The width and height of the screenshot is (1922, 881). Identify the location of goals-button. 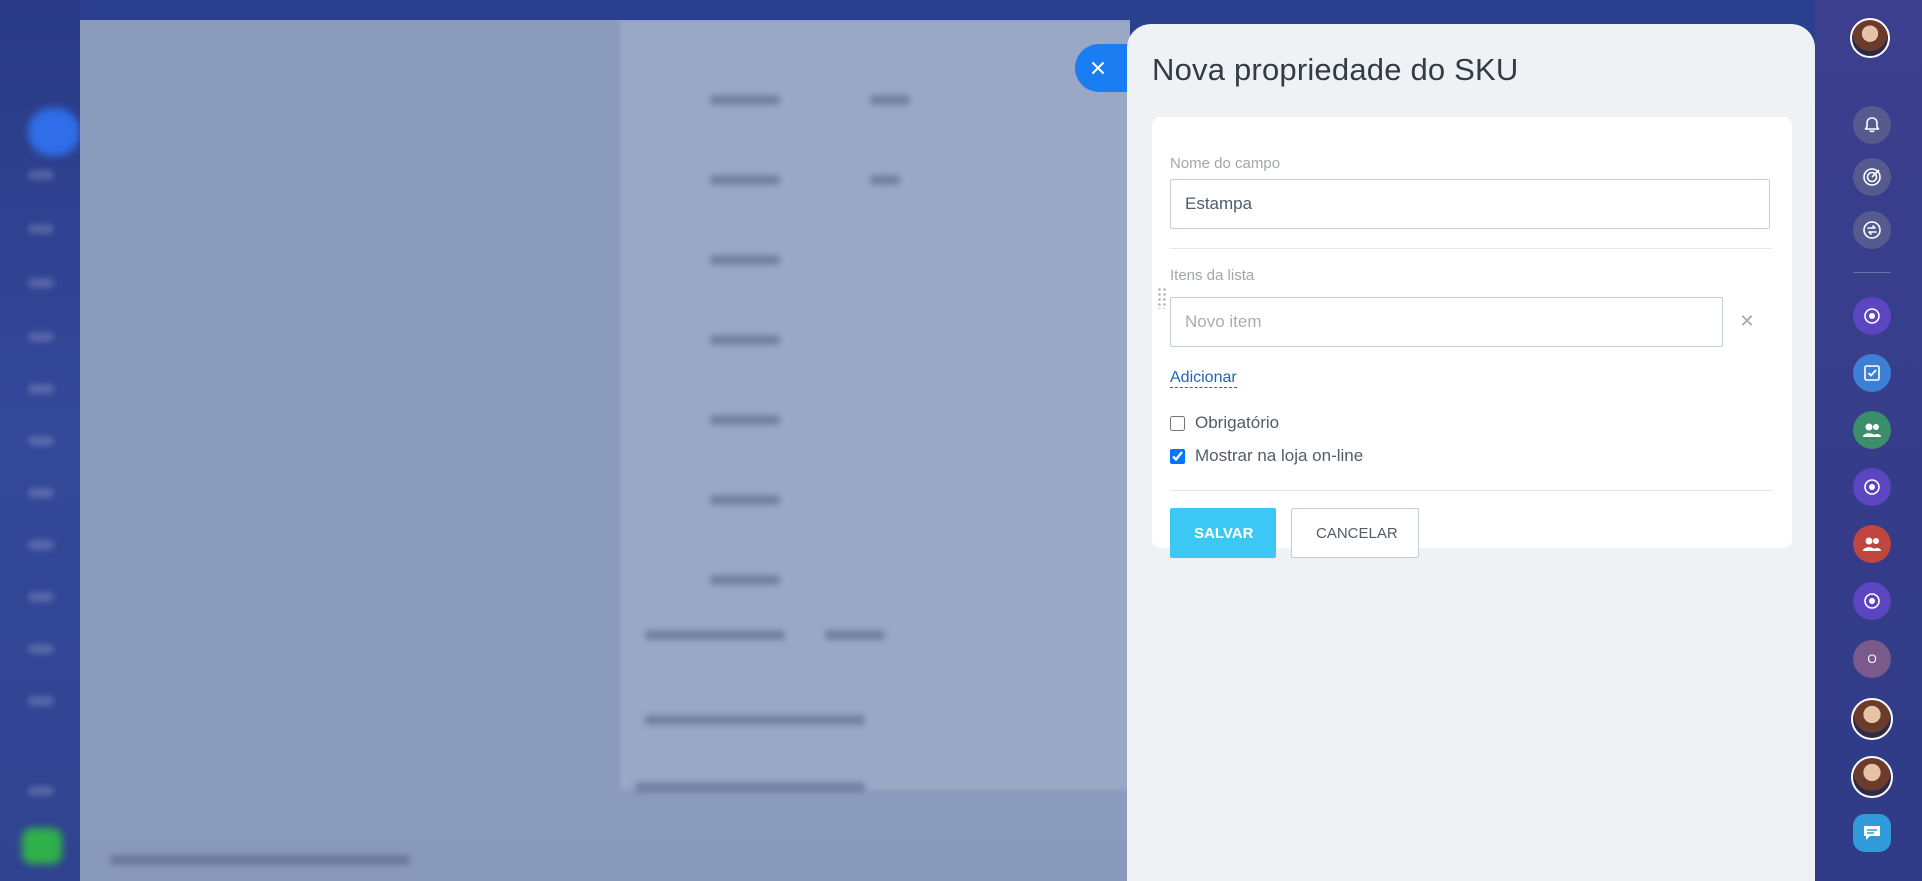
(1872, 177).